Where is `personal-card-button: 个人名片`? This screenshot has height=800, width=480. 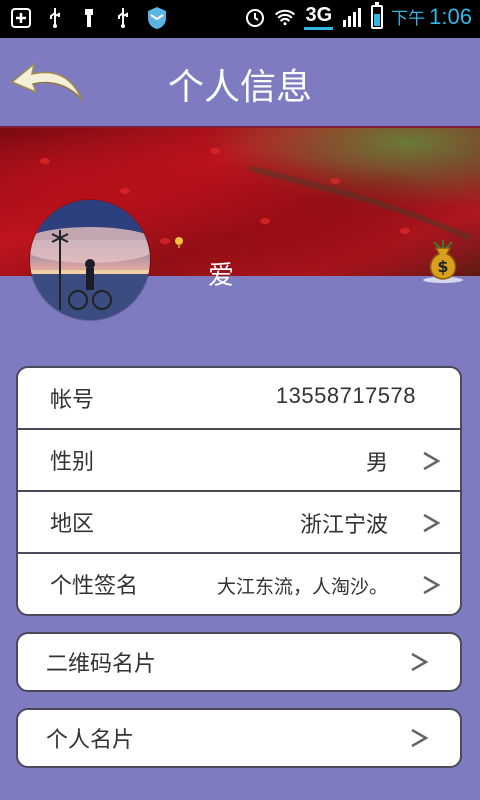
personal-card-button: 个人名片 is located at coordinates (239, 738).